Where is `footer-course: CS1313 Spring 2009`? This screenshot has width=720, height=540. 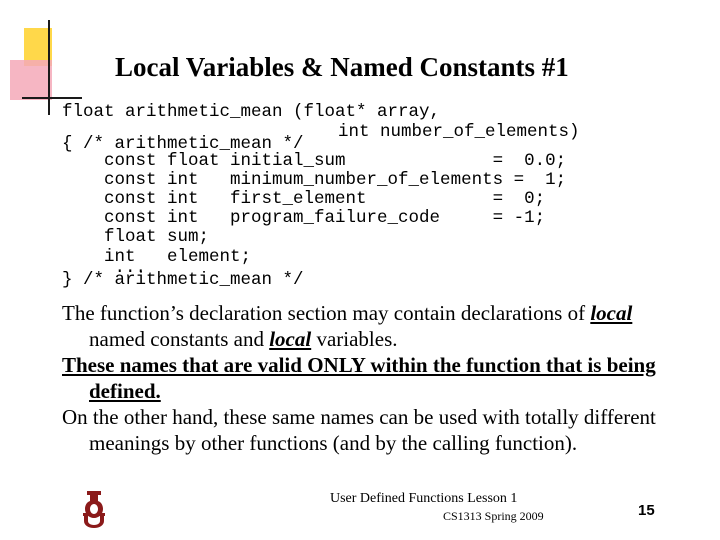
footer-course: CS1313 Spring 2009 is located at coordinates (493, 516).